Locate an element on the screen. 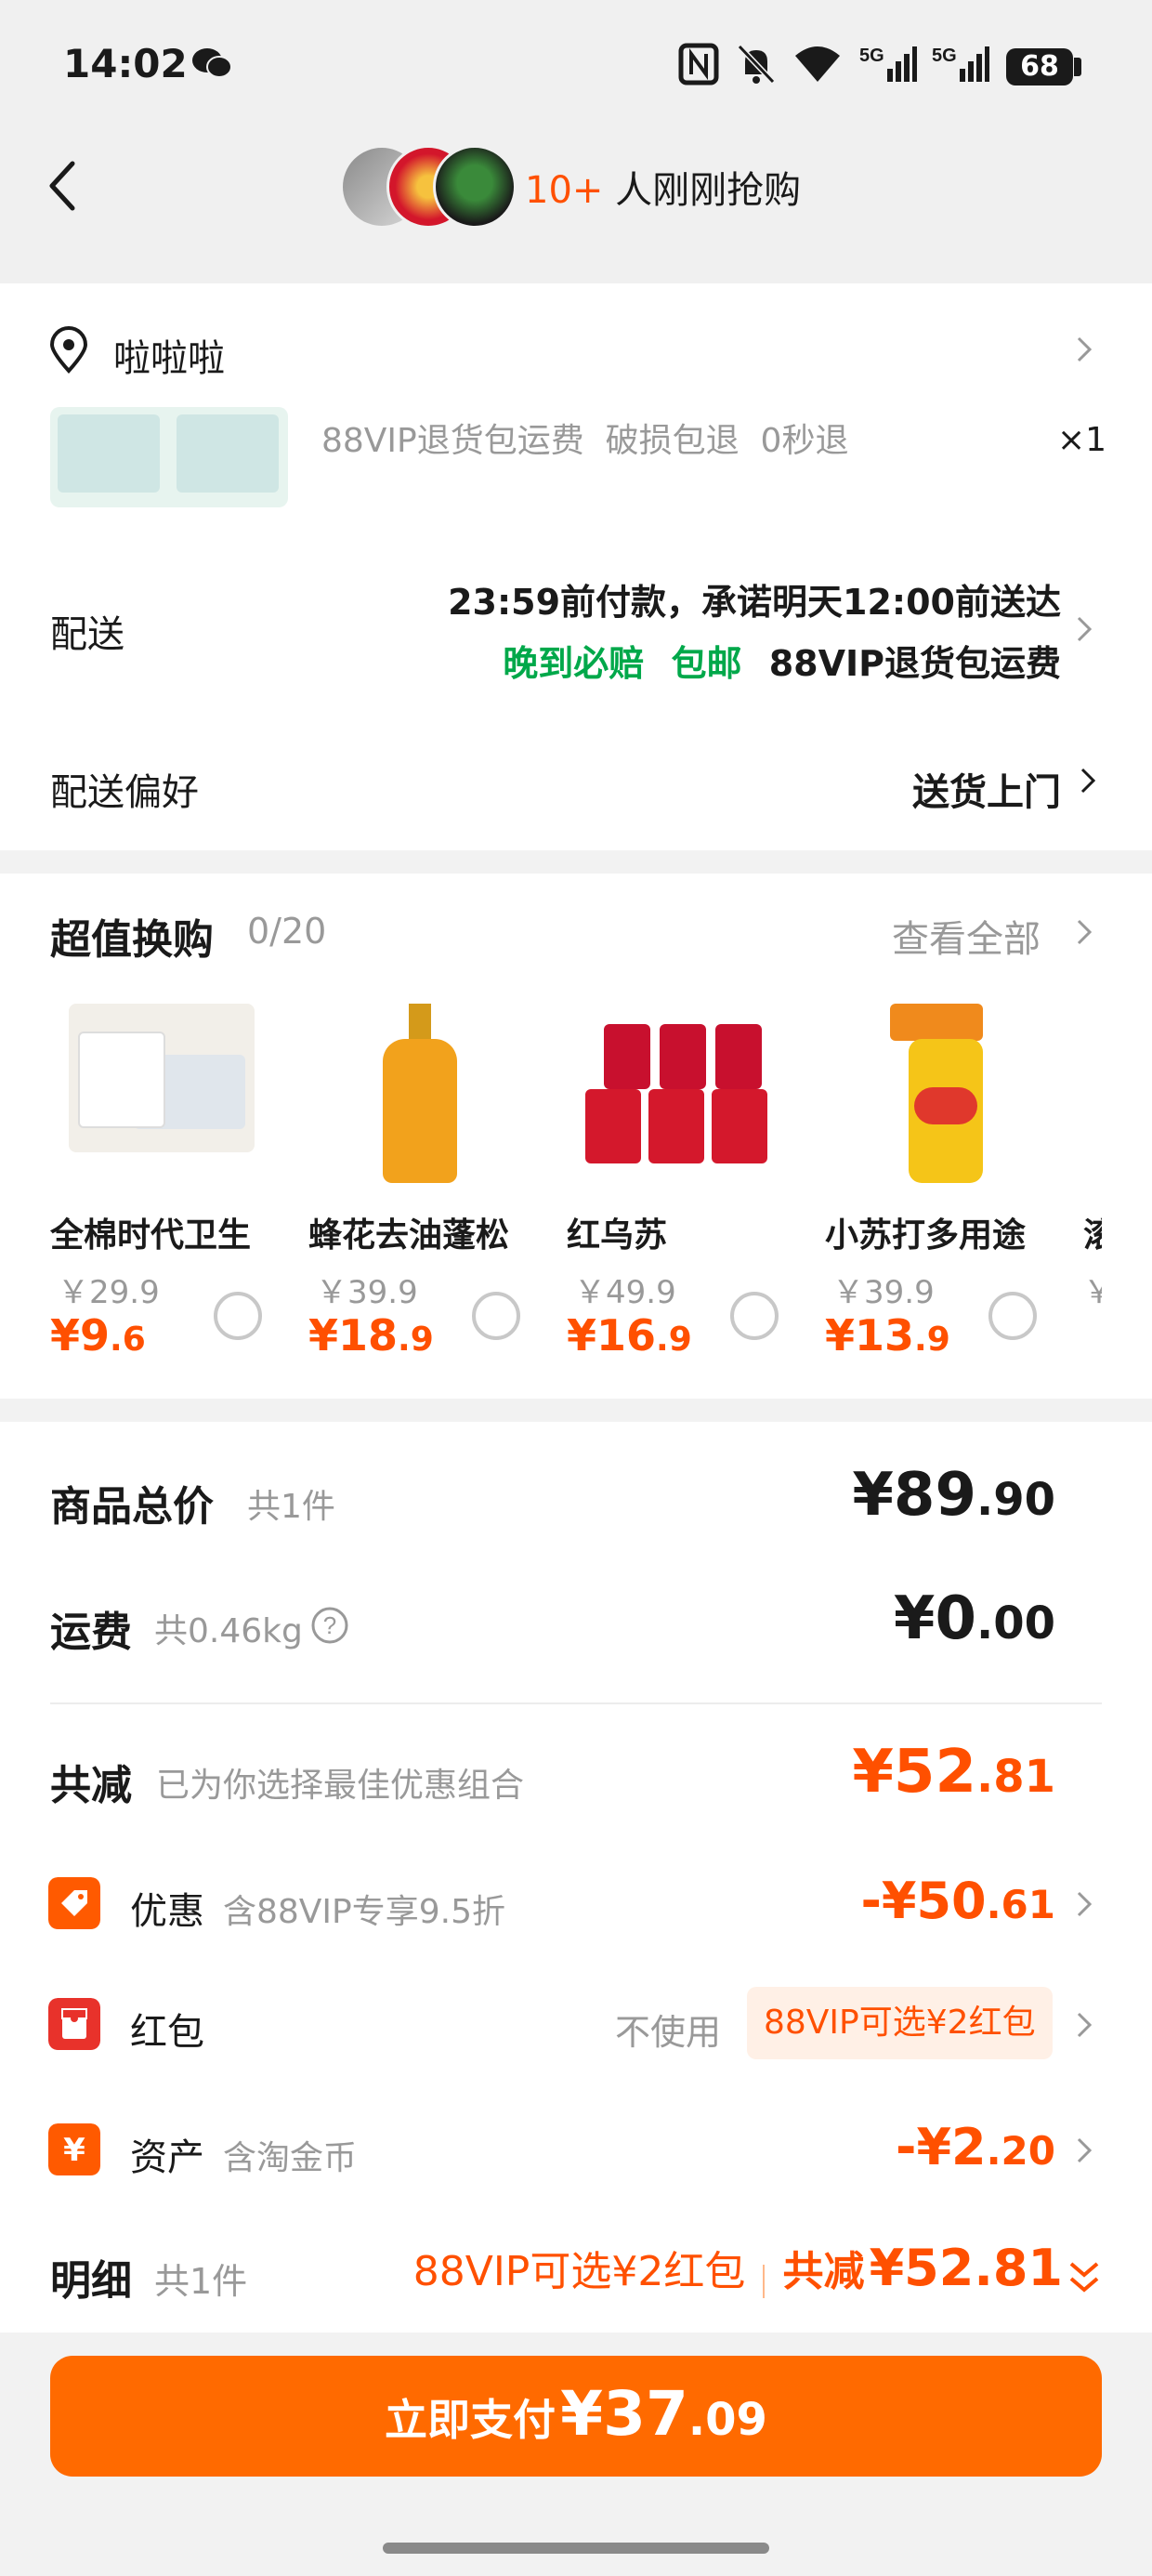 This screenshot has height=2576, width=1152. help-icon: ? is located at coordinates (329, 1625).